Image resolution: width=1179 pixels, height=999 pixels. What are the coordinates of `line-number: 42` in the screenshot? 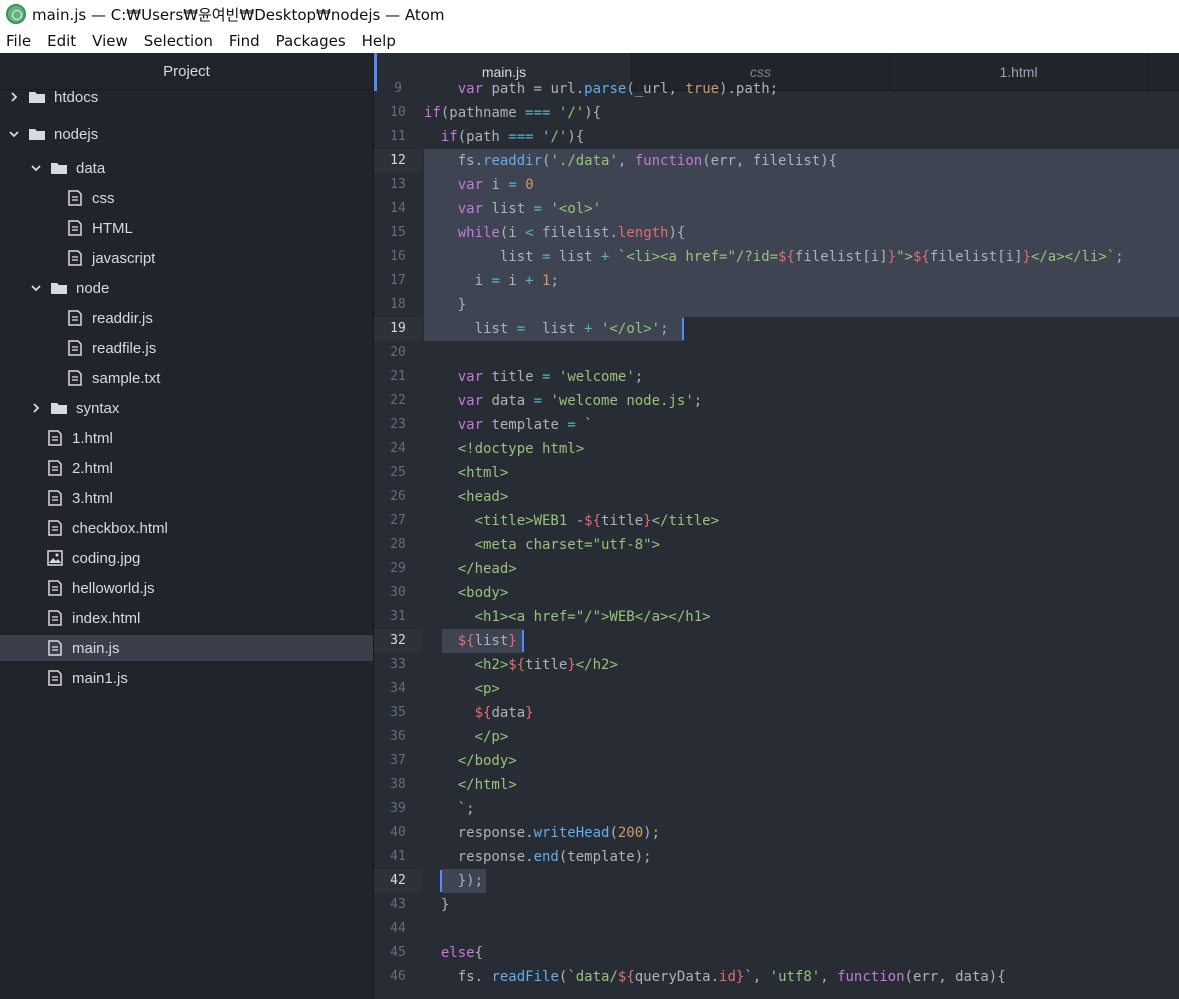 It's located at (398, 881).